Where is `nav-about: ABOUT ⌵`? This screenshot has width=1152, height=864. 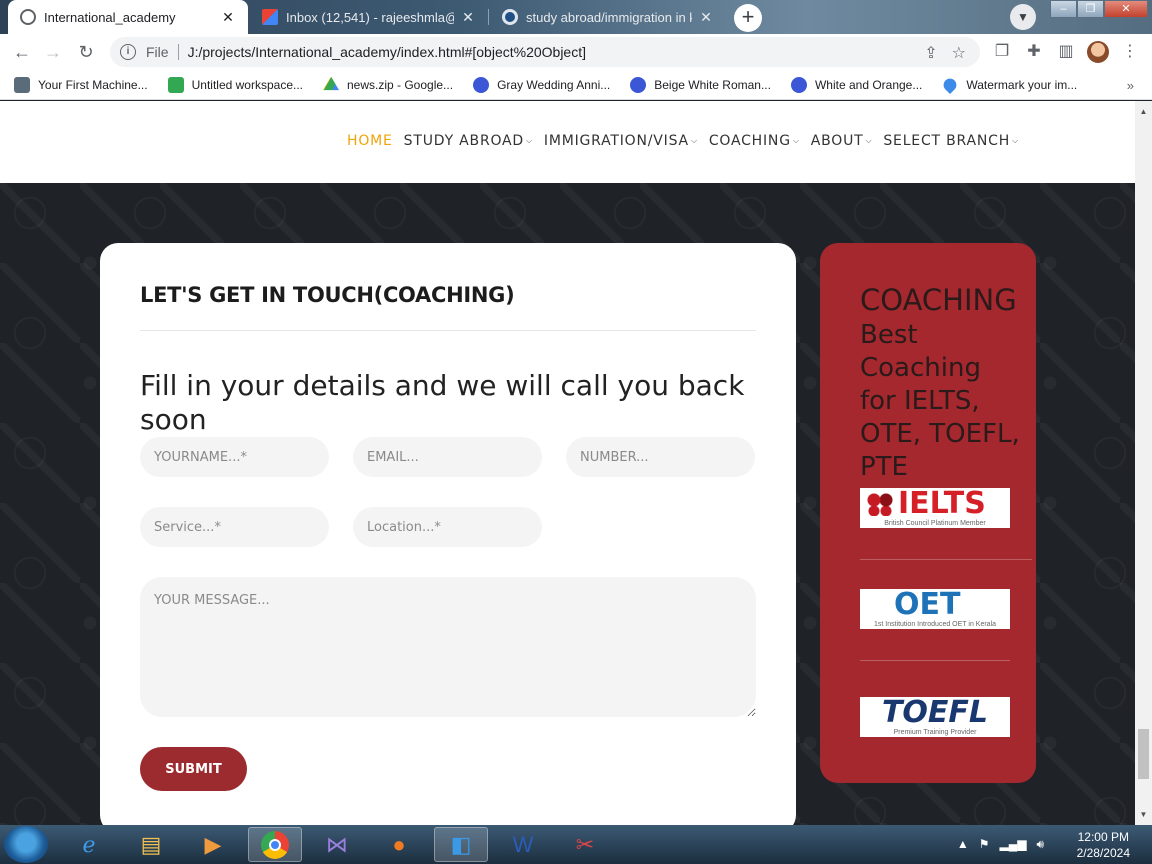
nav-about: ABOUT ⌵ is located at coordinates (842, 141).